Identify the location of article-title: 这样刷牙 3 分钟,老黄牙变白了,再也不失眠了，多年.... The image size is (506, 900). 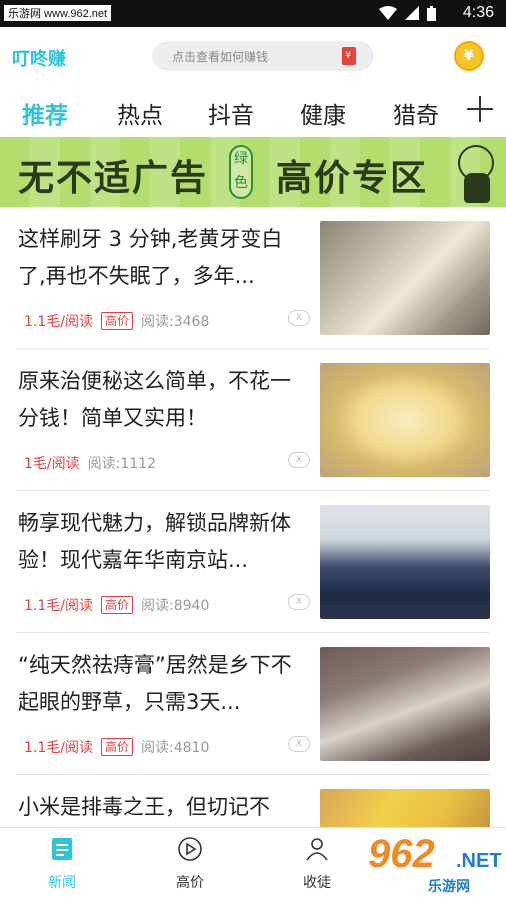
(150, 257).